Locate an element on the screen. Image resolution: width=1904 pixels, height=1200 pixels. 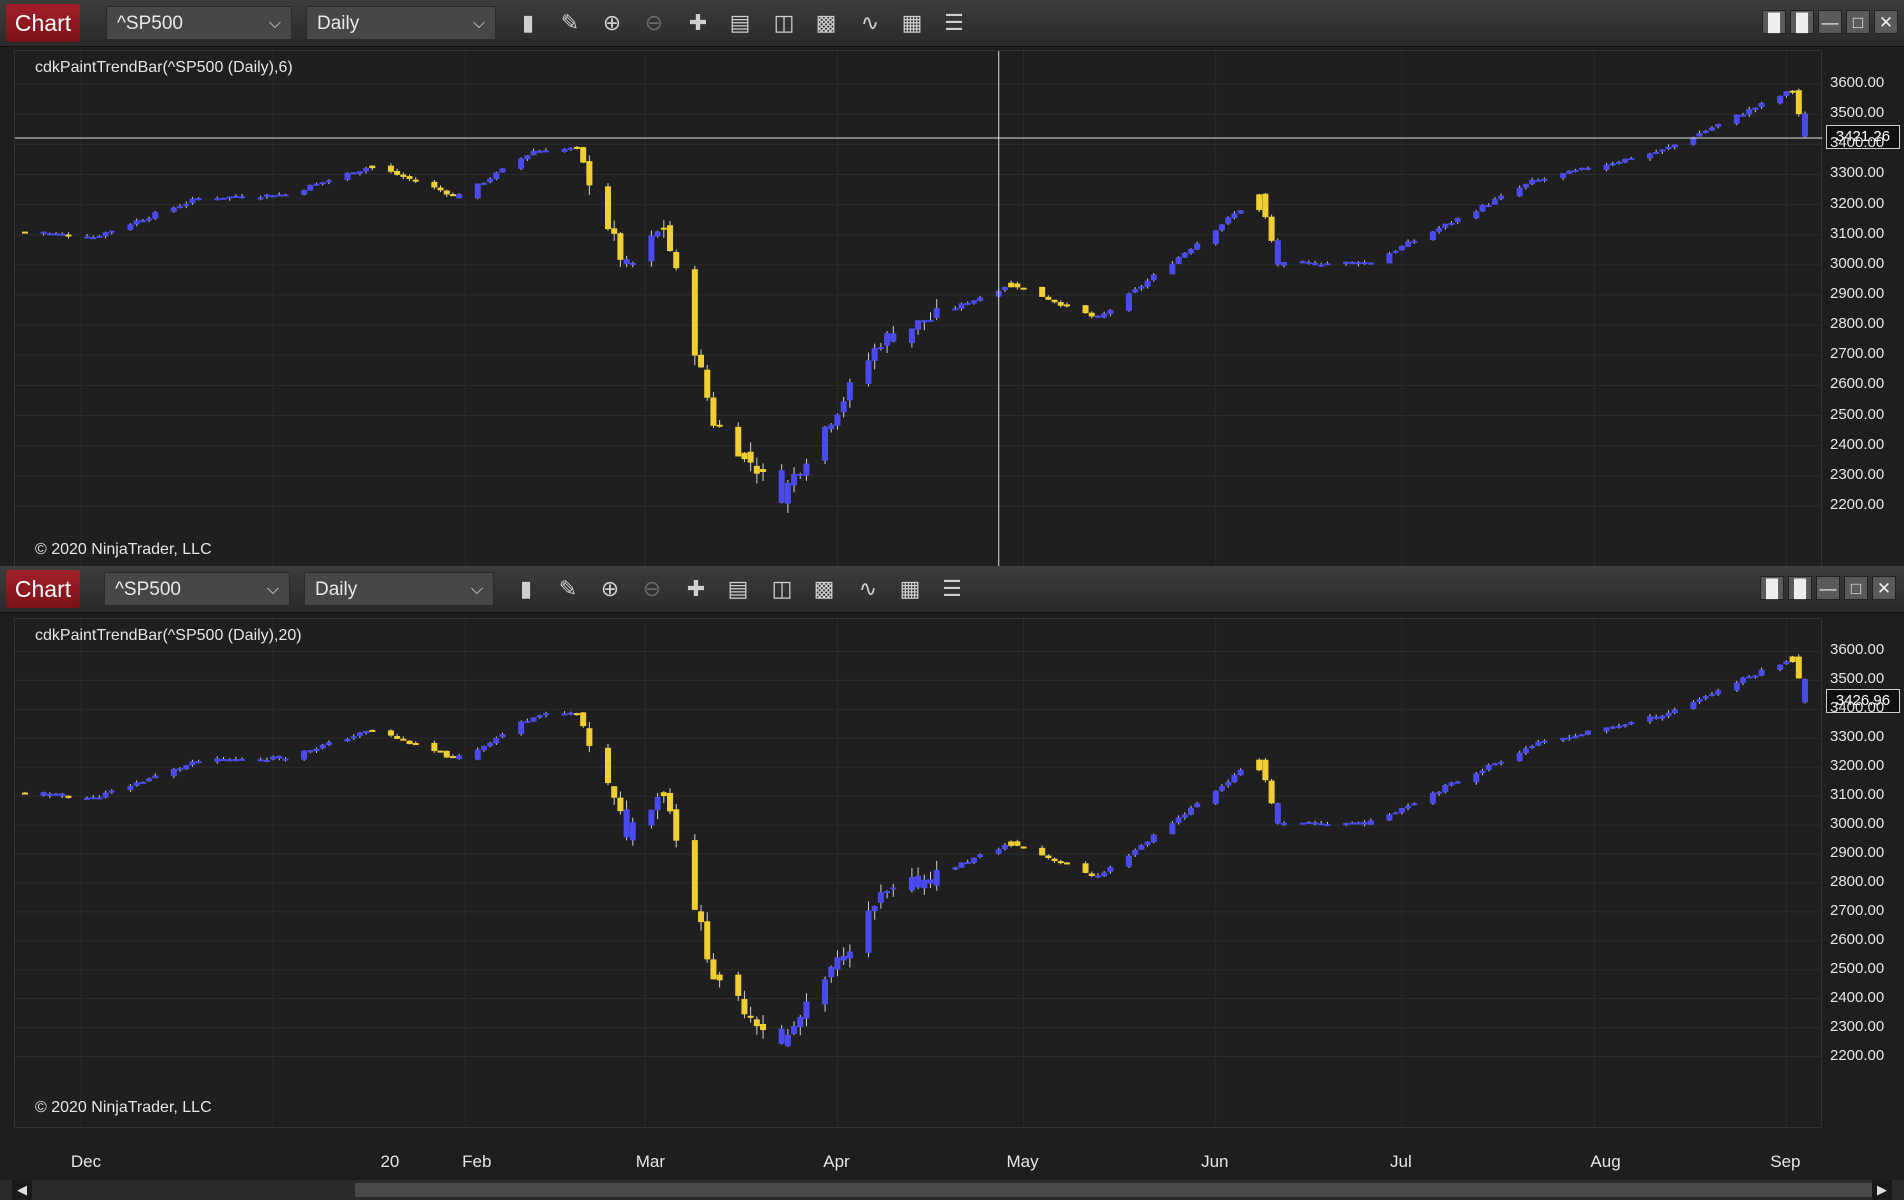
scroll-left-icon: ◀ is located at coordinates (22, 1190).